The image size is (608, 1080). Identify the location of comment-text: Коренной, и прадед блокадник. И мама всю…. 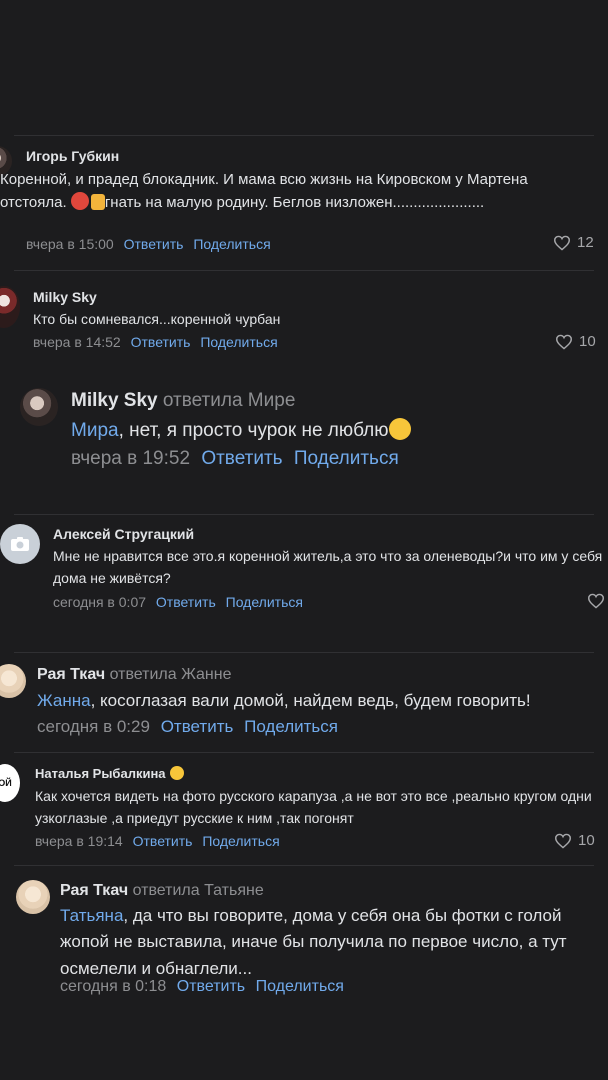
(280, 191).